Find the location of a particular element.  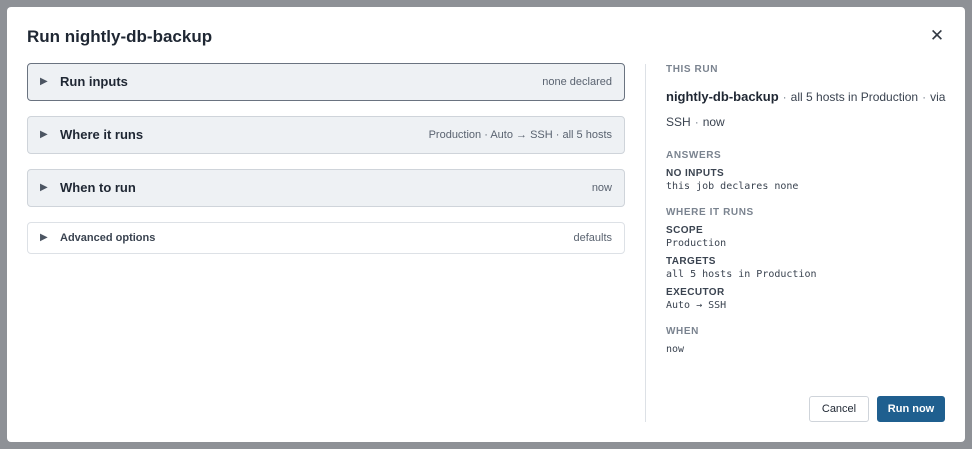

section-label: Run inputs is located at coordinates (94, 81).